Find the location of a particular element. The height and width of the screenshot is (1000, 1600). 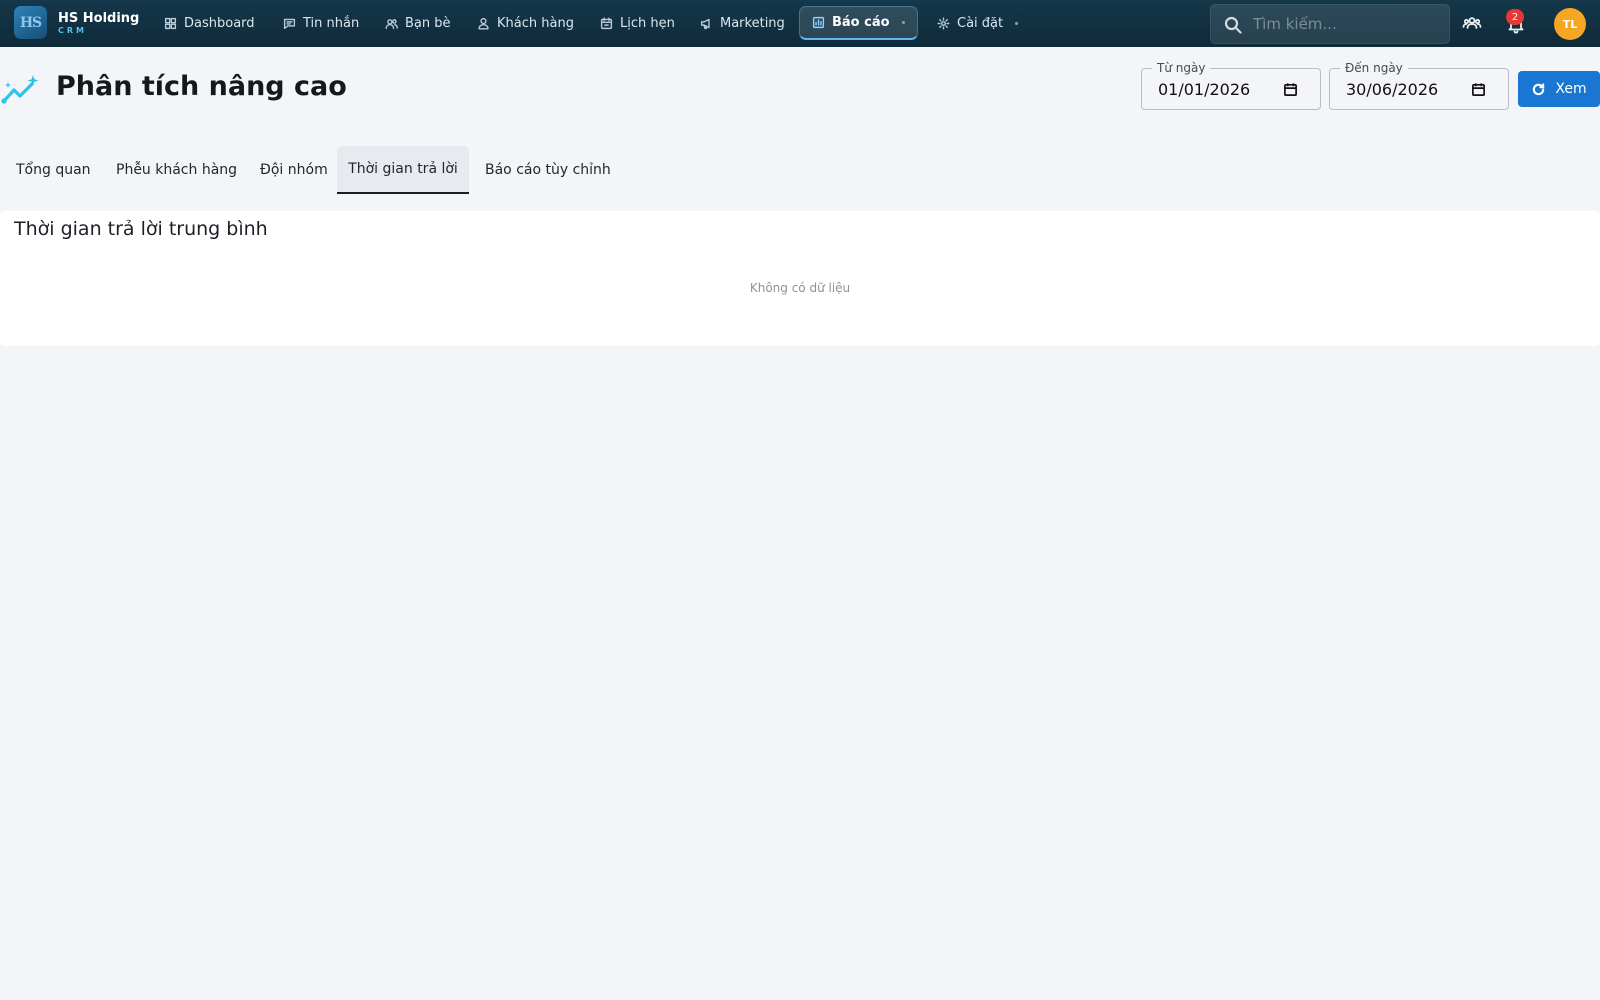

nav-item-dashboard: Dashboard is located at coordinates (209, 23).